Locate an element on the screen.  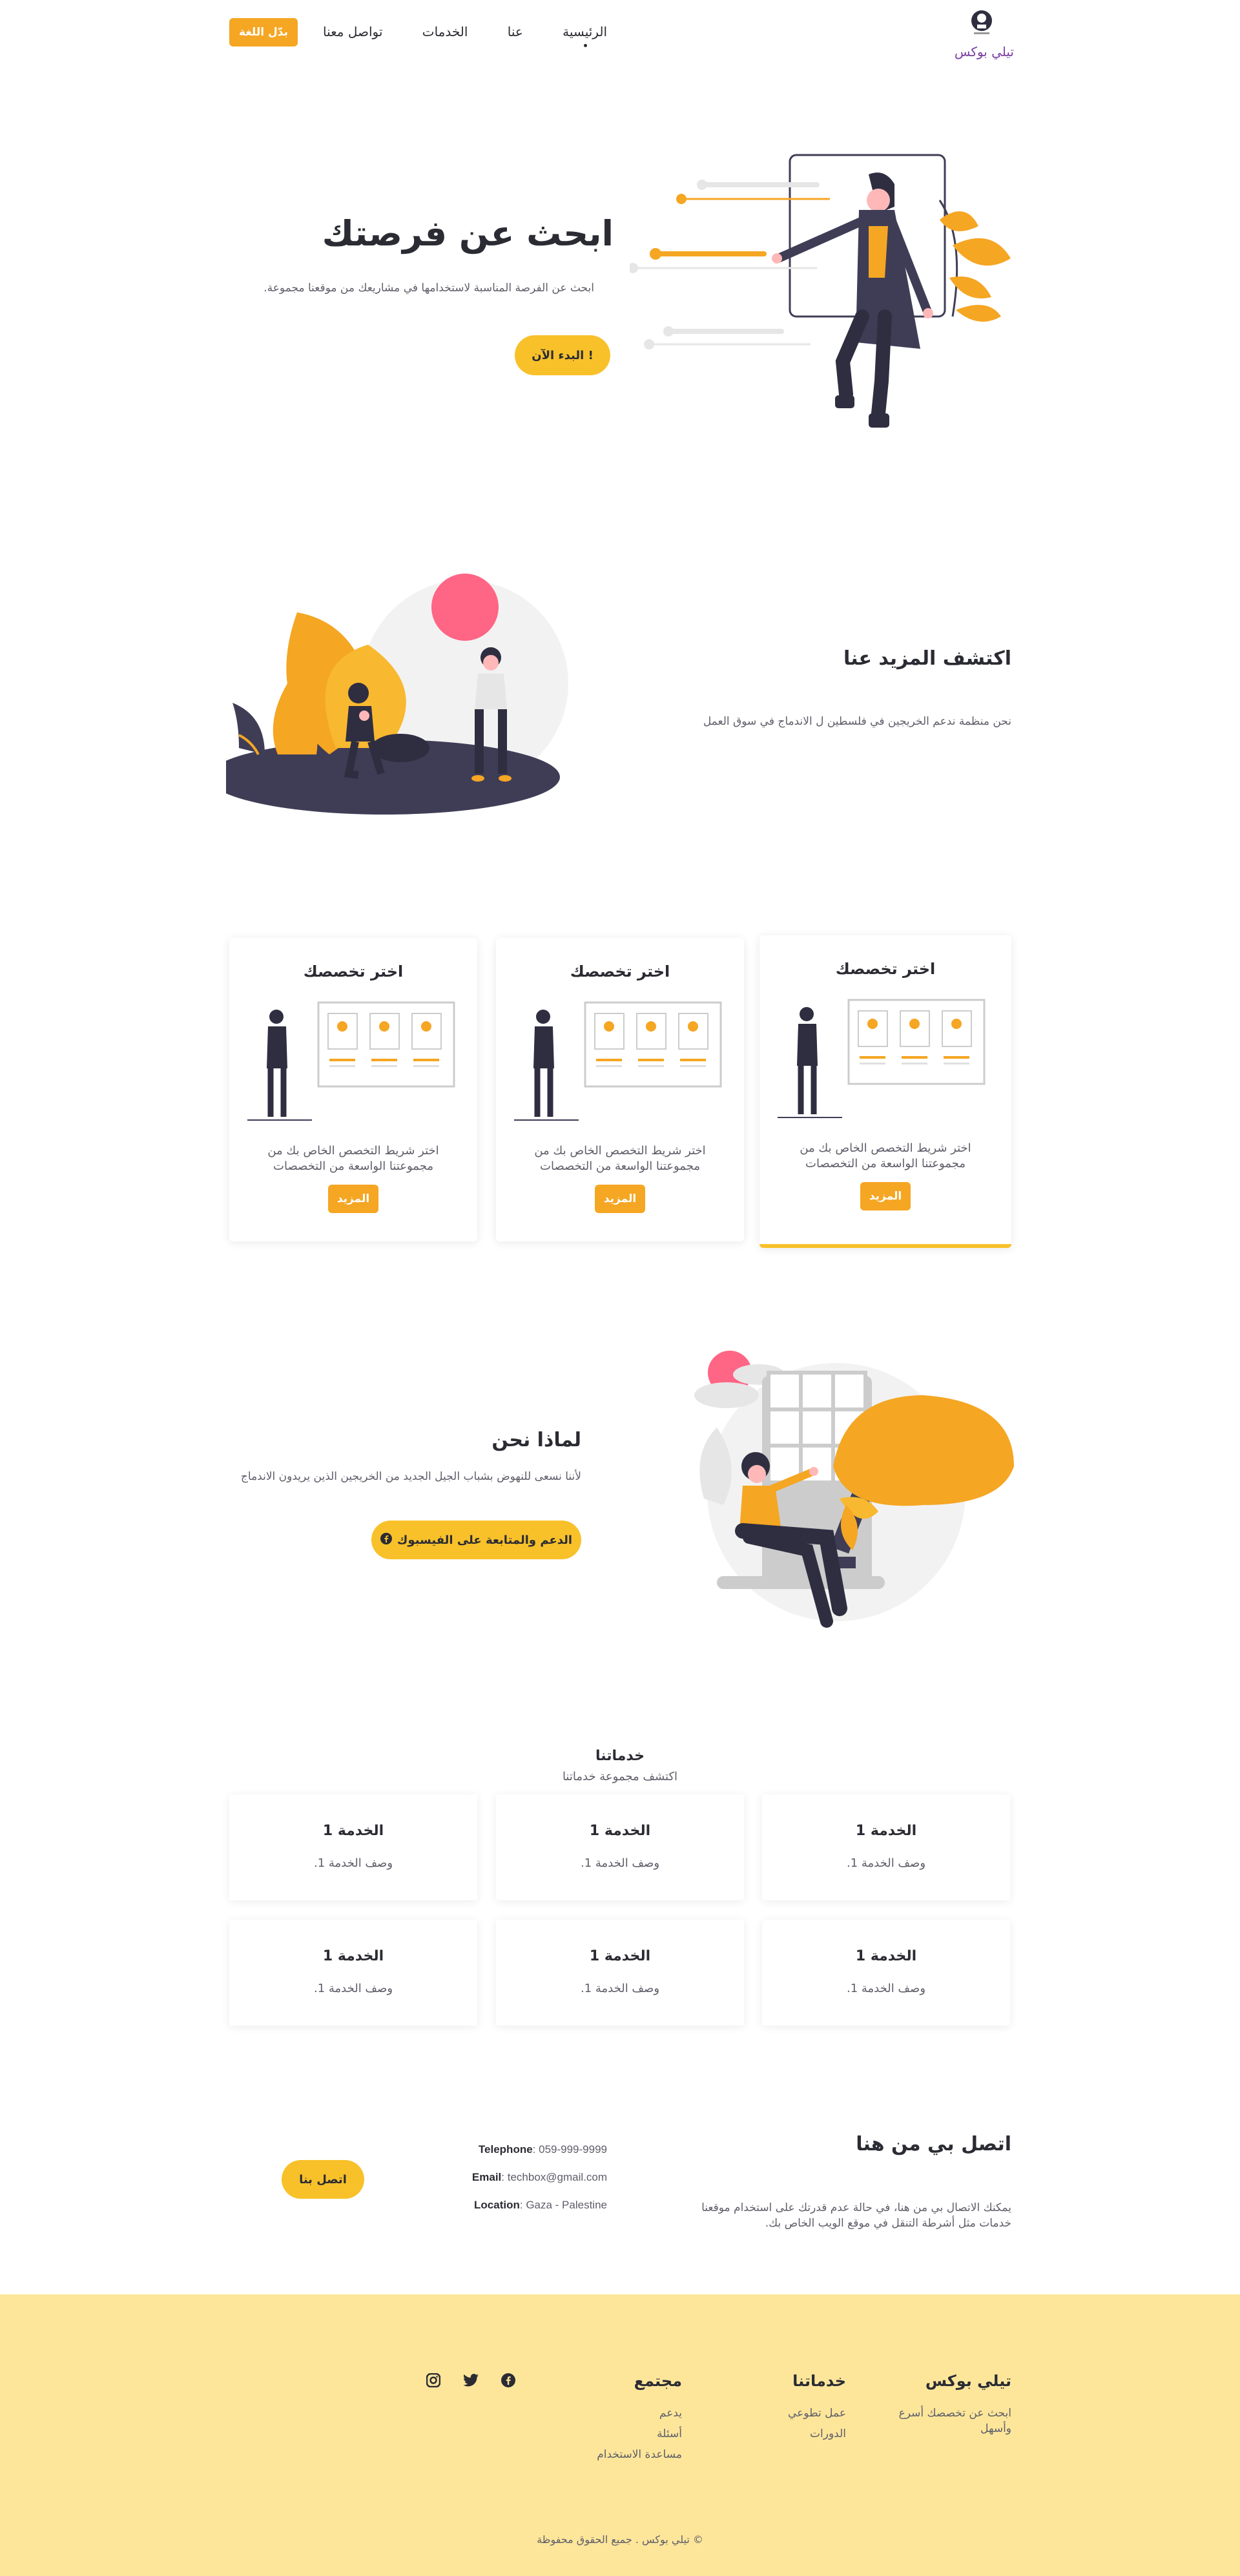
telephone-label: Telephone is located at coordinates (505, 2149).